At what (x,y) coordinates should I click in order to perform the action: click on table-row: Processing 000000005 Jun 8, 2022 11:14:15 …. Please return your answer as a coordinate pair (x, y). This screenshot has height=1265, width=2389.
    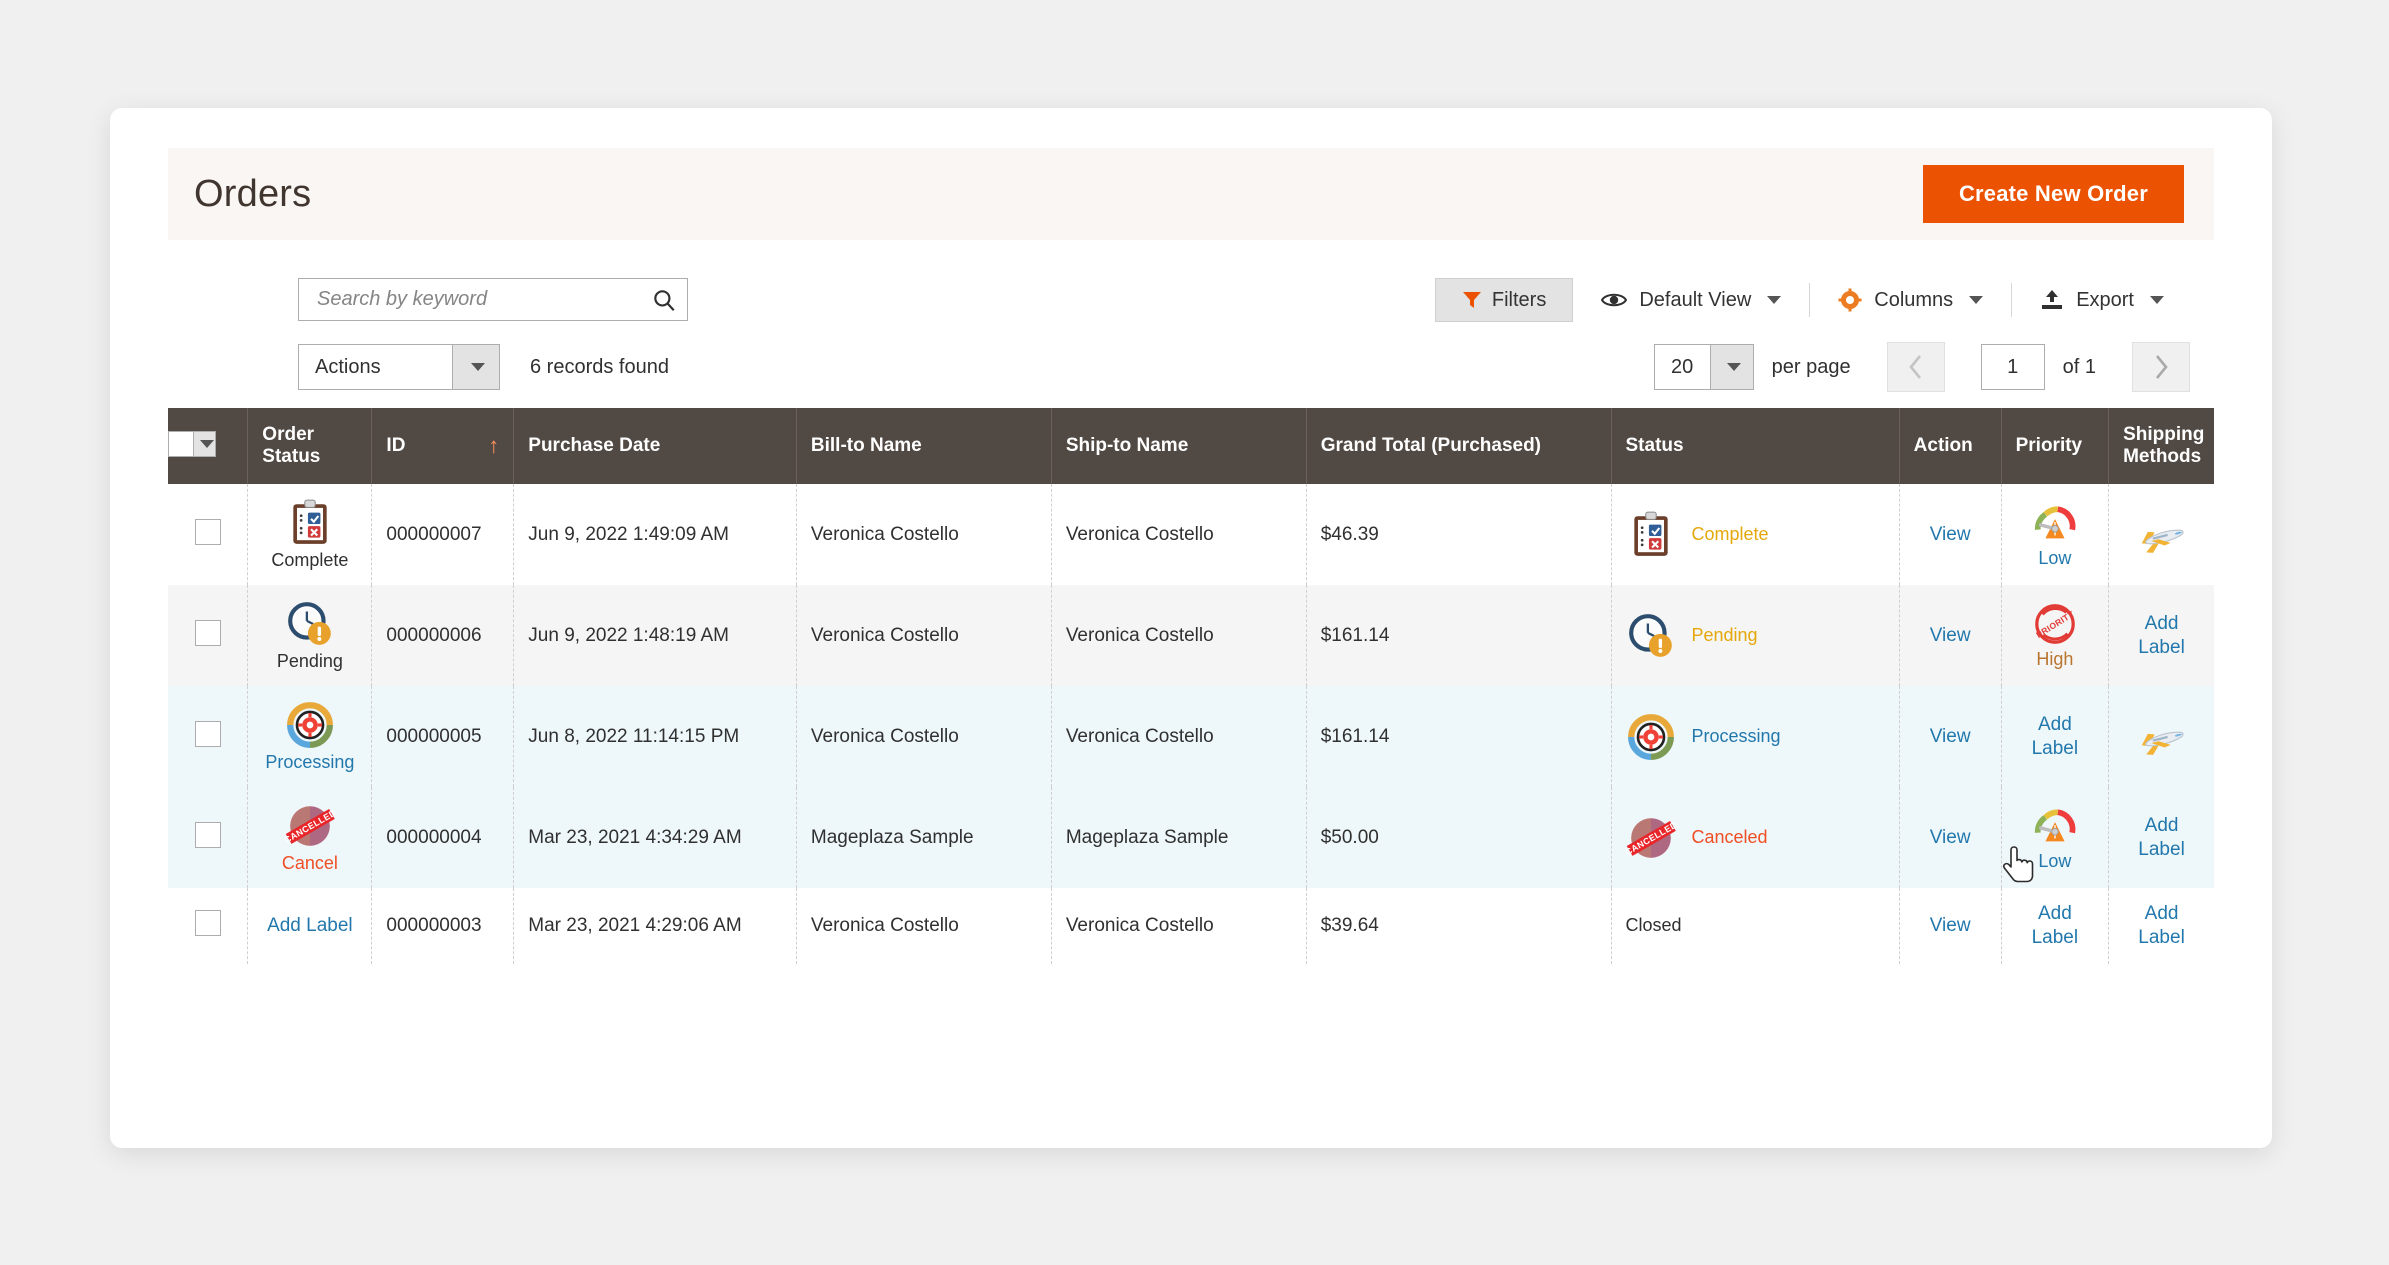
    Looking at the image, I should click on (1191, 736).